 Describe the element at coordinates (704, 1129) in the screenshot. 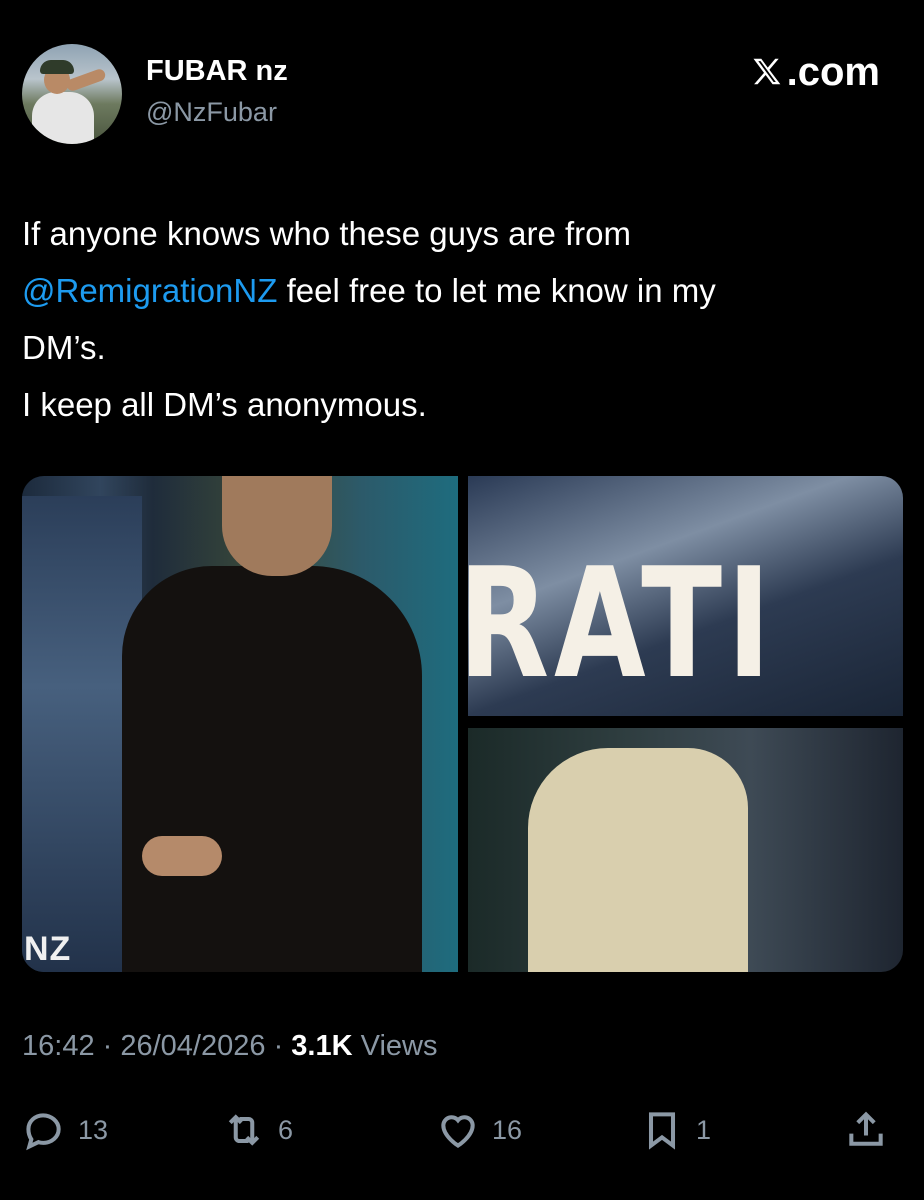

I see `bookmark-count: 1` at that location.